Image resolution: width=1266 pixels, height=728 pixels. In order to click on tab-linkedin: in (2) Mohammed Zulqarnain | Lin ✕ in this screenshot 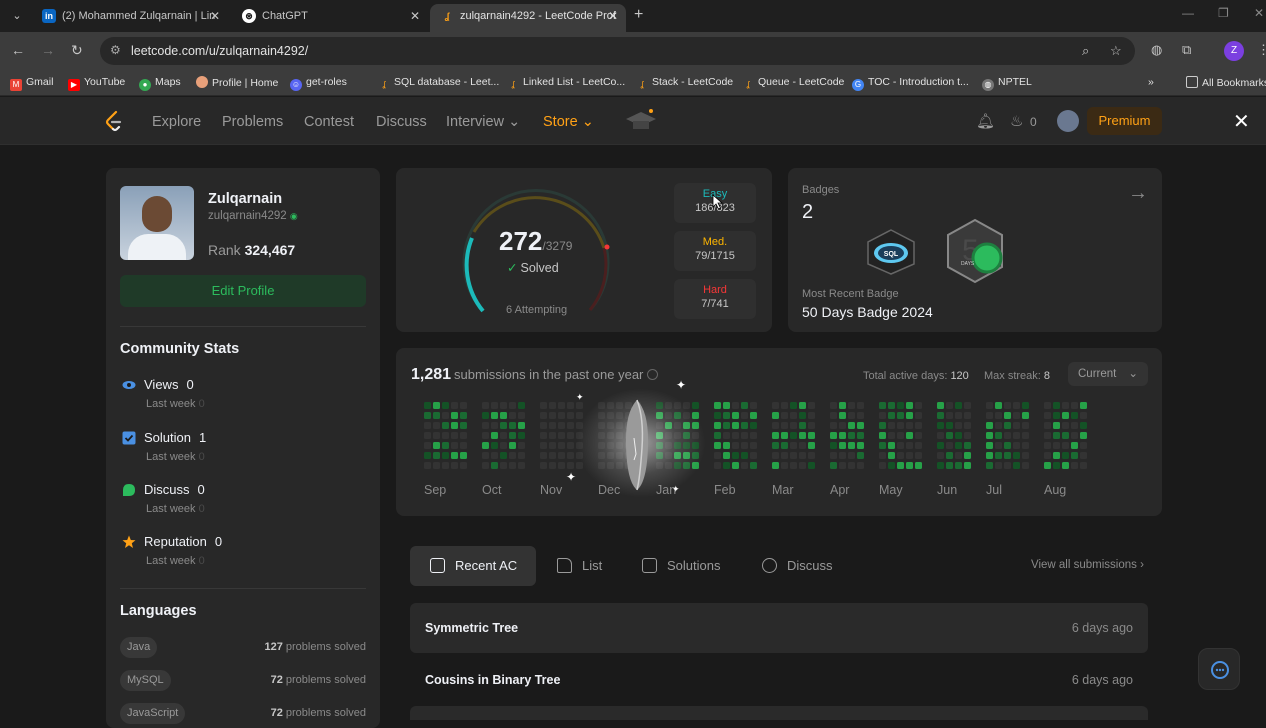, I will do `click(130, 18)`.